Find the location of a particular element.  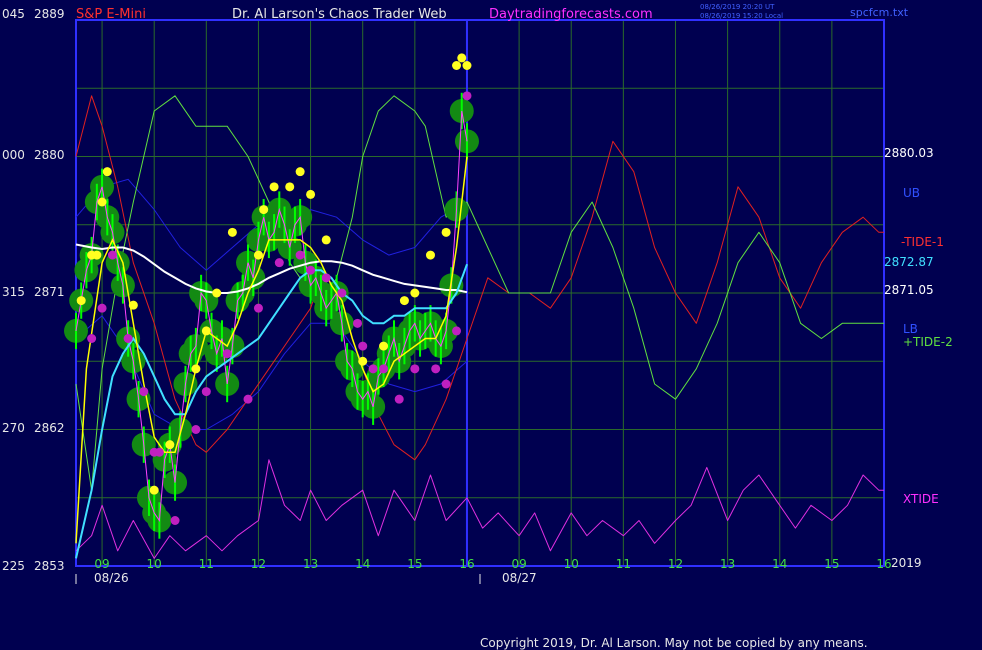

lower-band-label: LB is located at coordinates (910, 329).